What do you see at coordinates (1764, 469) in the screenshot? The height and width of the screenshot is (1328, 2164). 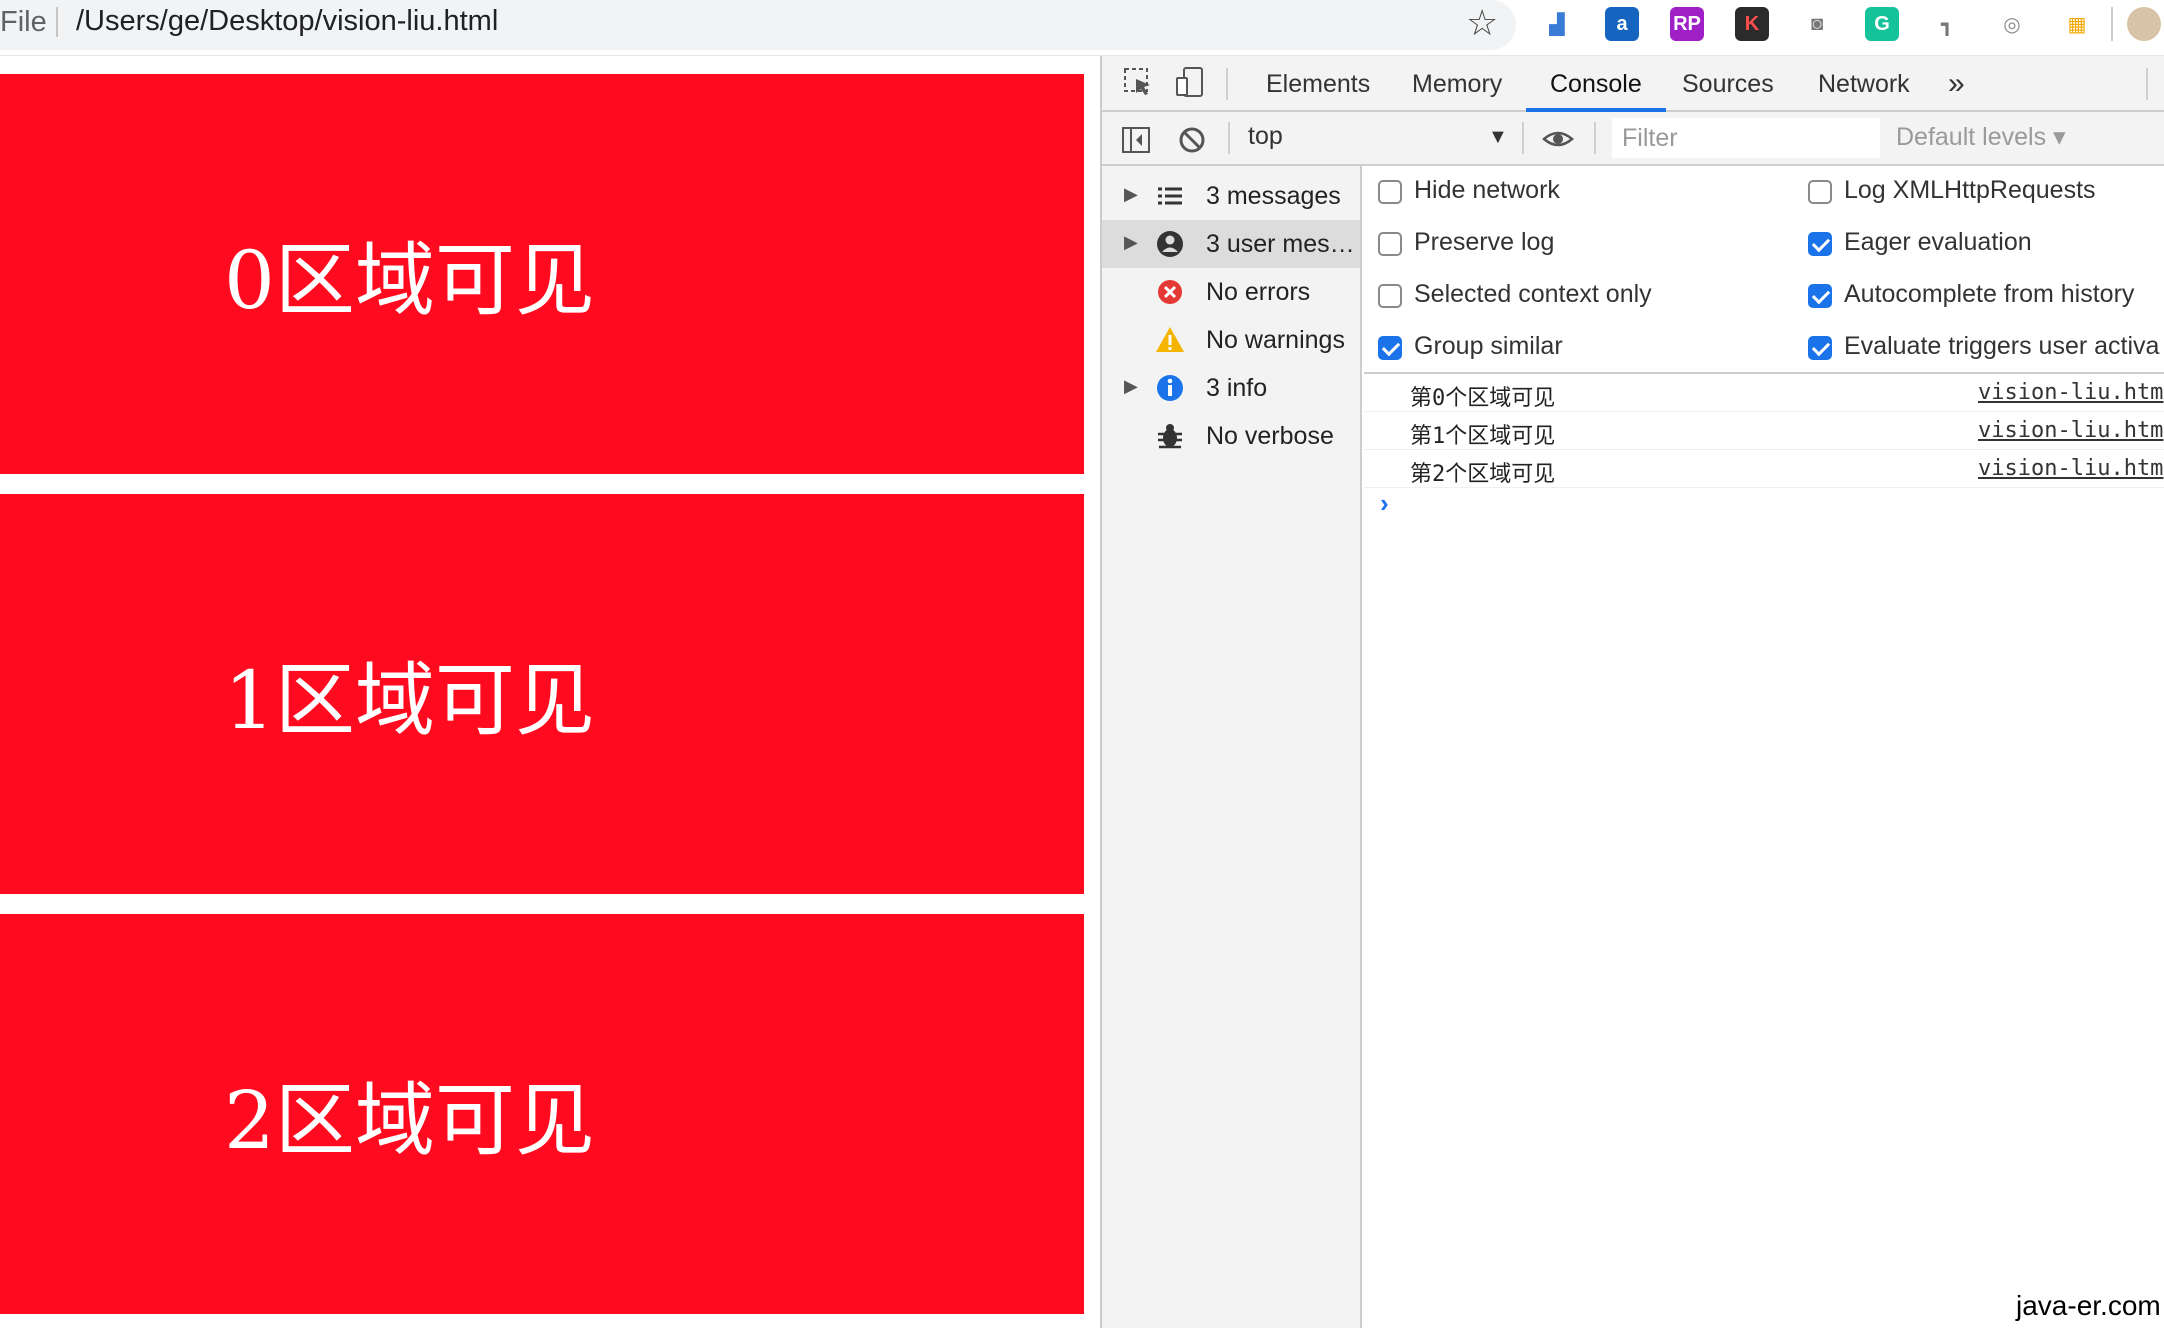 I see `console-message: 第2个区域可见 vision-liu.htm` at bounding box center [1764, 469].